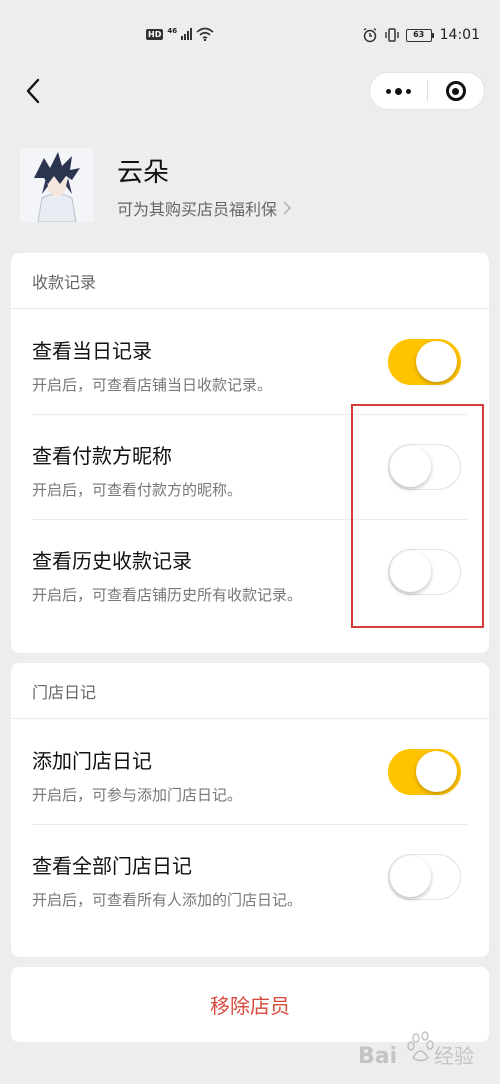 The image size is (500, 1084). Describe the element at coordinates (137, 490) in the screenshot. I see `setting-description: 开启后，可查看付款方的昵称。` at that location.